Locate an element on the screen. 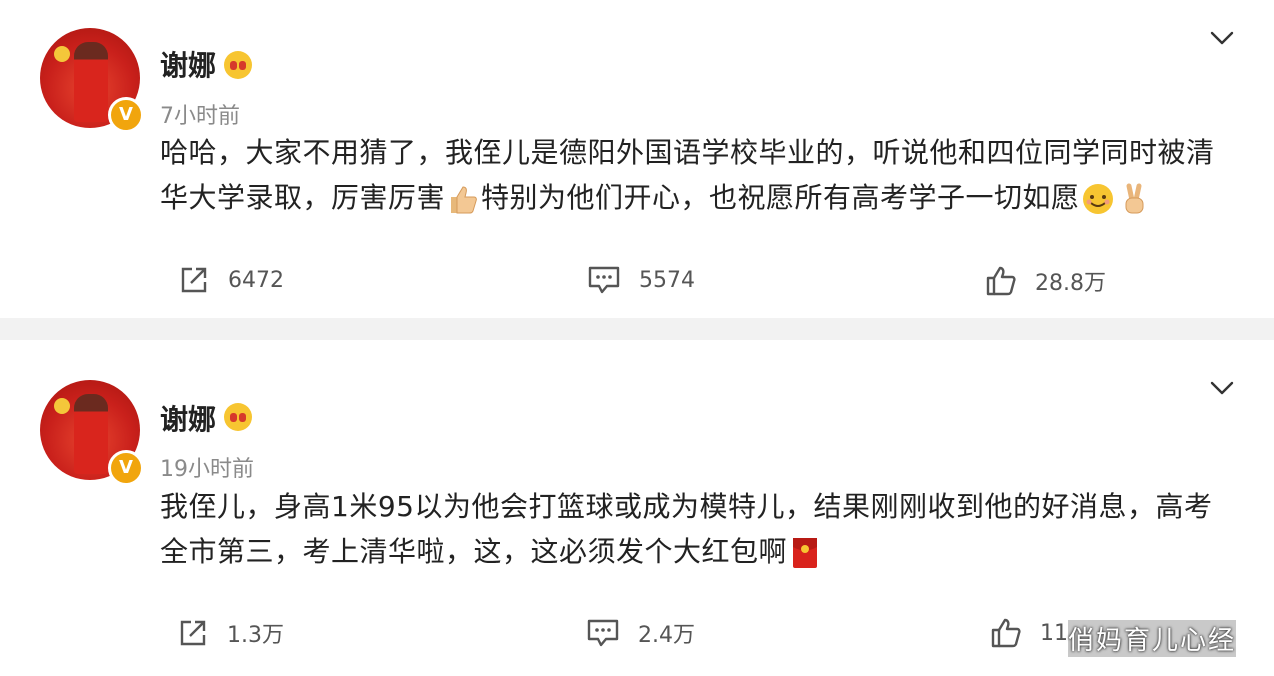 The height and width of the screenshot is (676, 1274). comment-count: 2.4万 is located at coordinates (666, 635).